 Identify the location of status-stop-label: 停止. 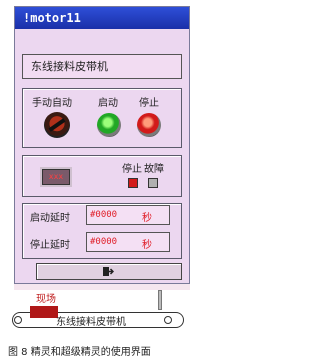
(132, 169).